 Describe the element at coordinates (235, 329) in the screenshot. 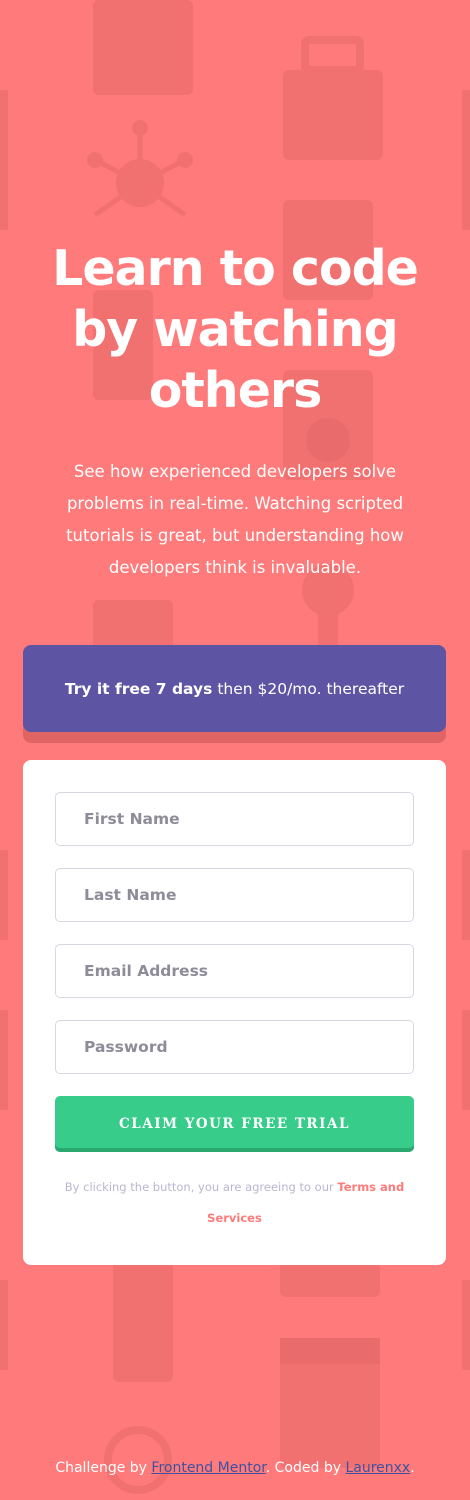

I see `hero-title: Learn to code by watching others` at that location.